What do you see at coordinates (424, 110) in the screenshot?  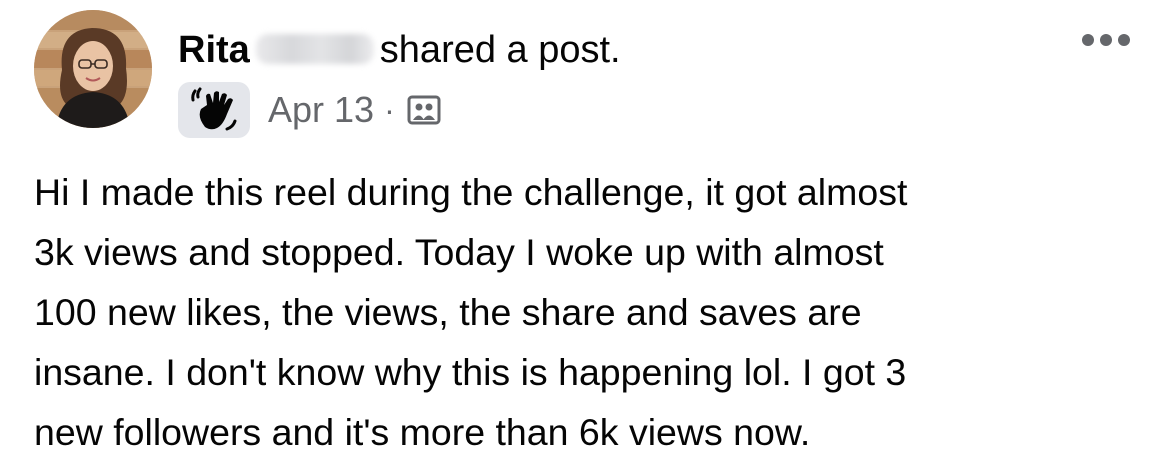 I see `group-audience-icon` at bounding box center [424, 110].